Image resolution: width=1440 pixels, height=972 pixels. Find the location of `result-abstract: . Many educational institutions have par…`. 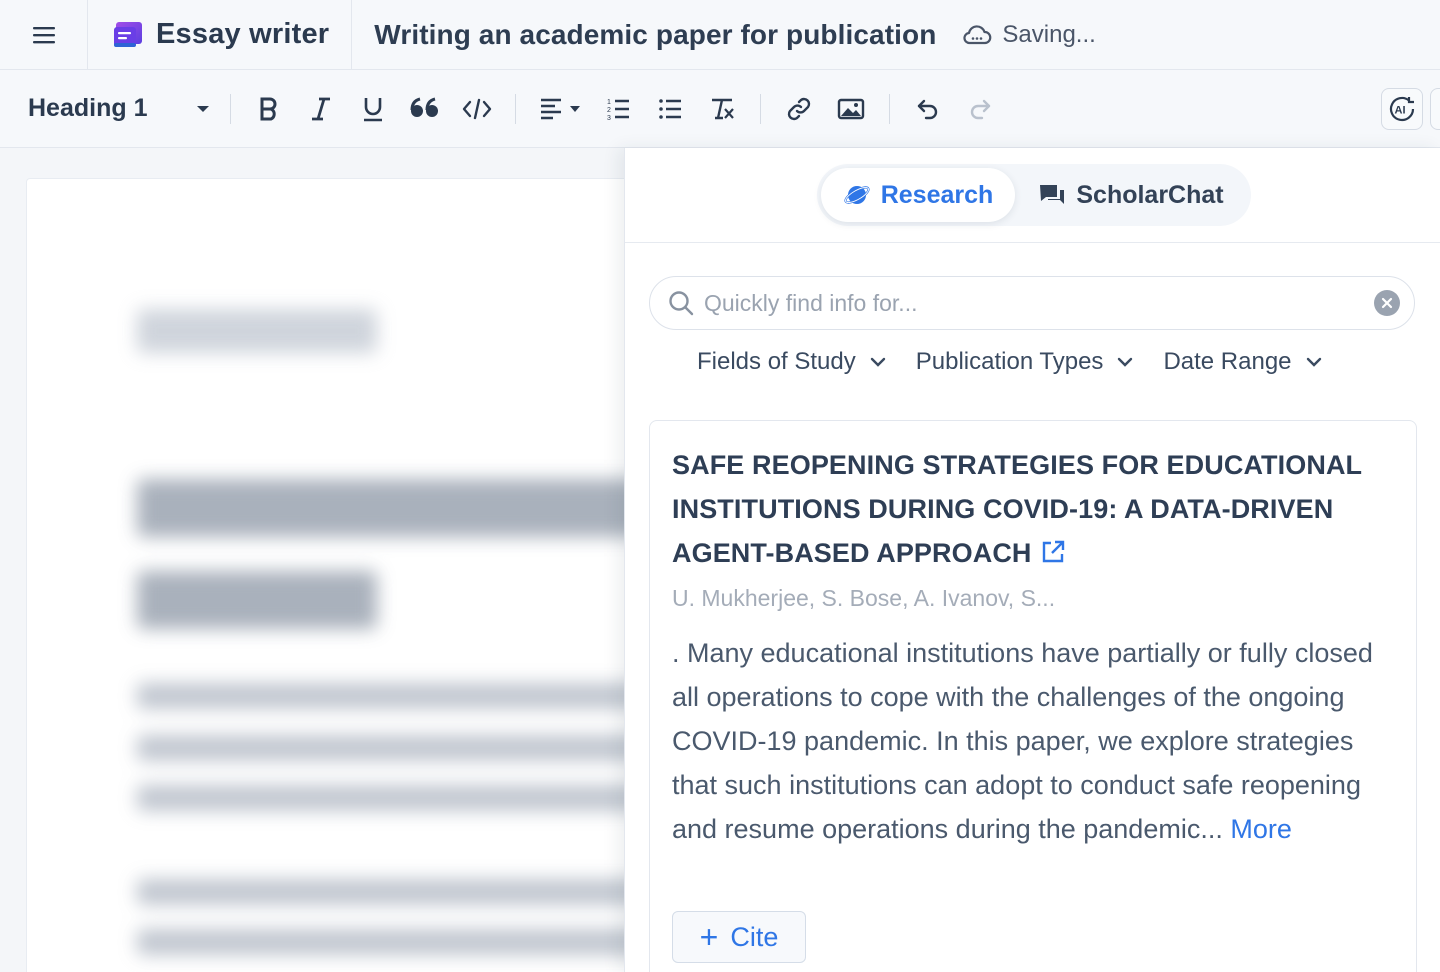

result-abstract: . Many educational institutions have par… is located at coordinates (1037, 741).